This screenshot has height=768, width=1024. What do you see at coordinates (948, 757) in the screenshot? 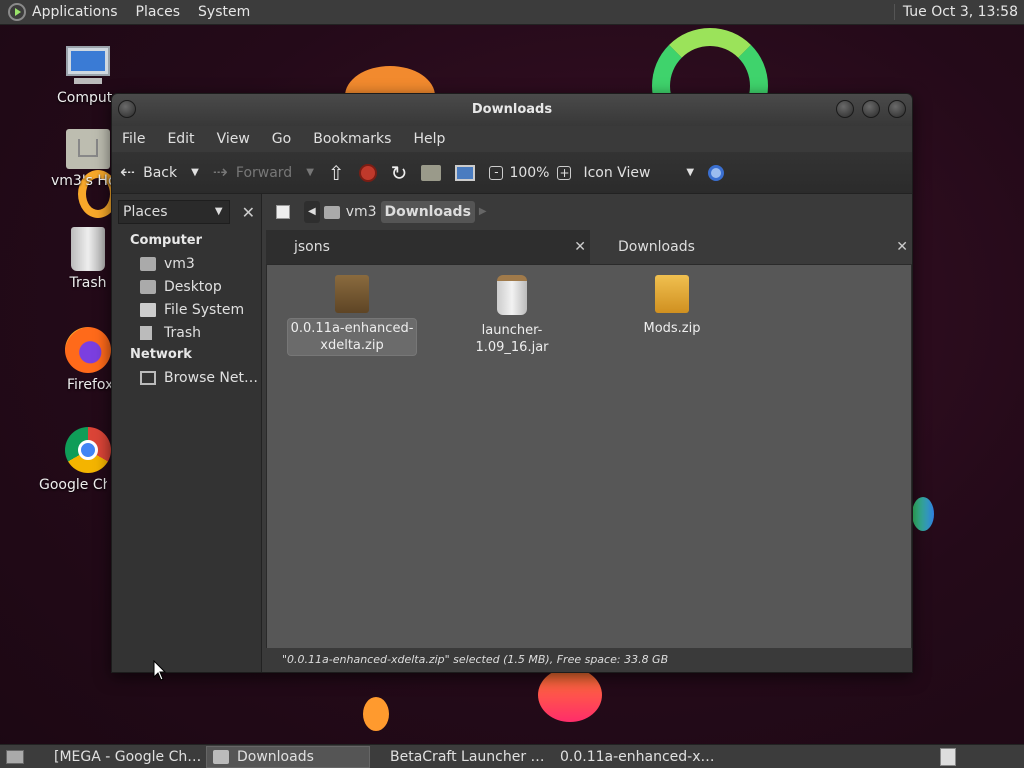
I see `workspace-switcher` at bounding box center [948, 757].